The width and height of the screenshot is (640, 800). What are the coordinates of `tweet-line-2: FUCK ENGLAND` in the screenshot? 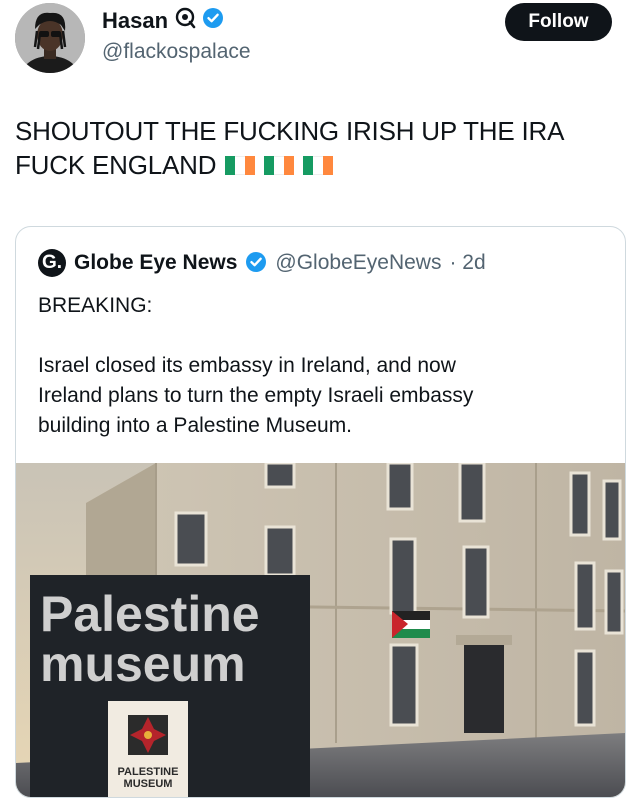 It's located at (315, 165).